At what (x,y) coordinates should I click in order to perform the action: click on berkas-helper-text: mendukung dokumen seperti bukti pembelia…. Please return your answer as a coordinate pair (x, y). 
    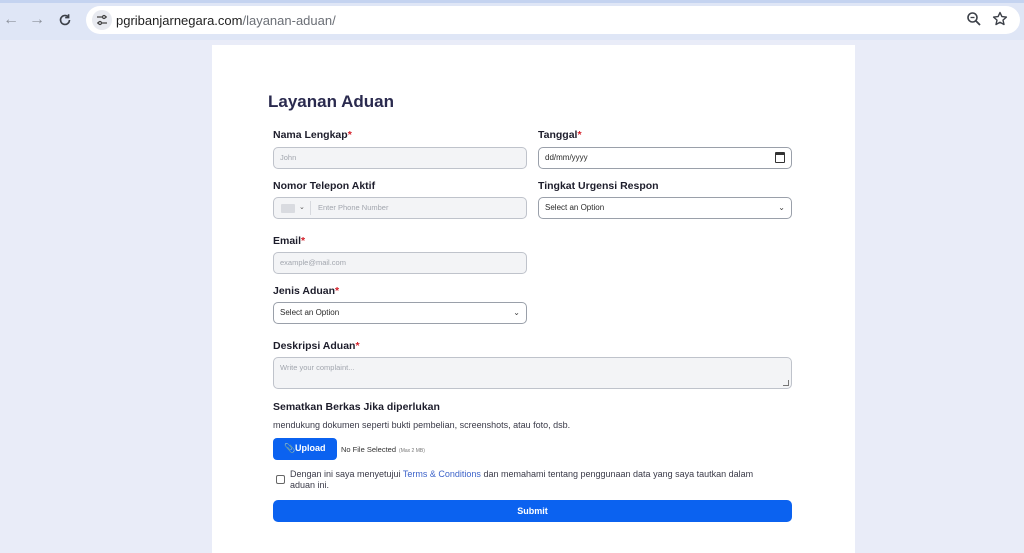
    Looking at the image, I should click on (422, 425).